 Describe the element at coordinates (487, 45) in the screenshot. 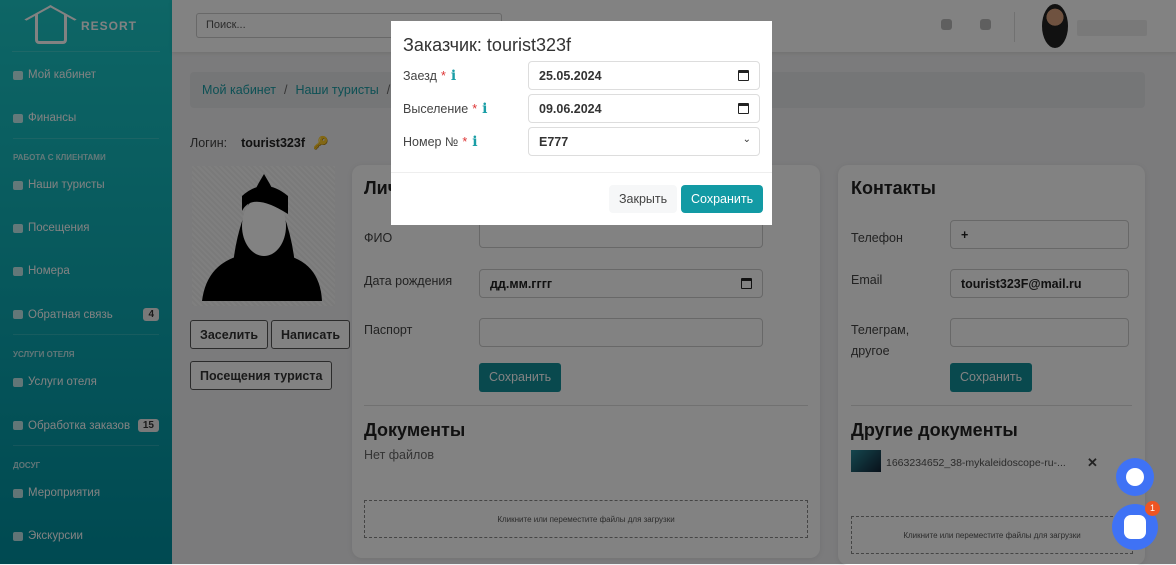

I see `modal-title: Заказчик: tourist323f` at that location.